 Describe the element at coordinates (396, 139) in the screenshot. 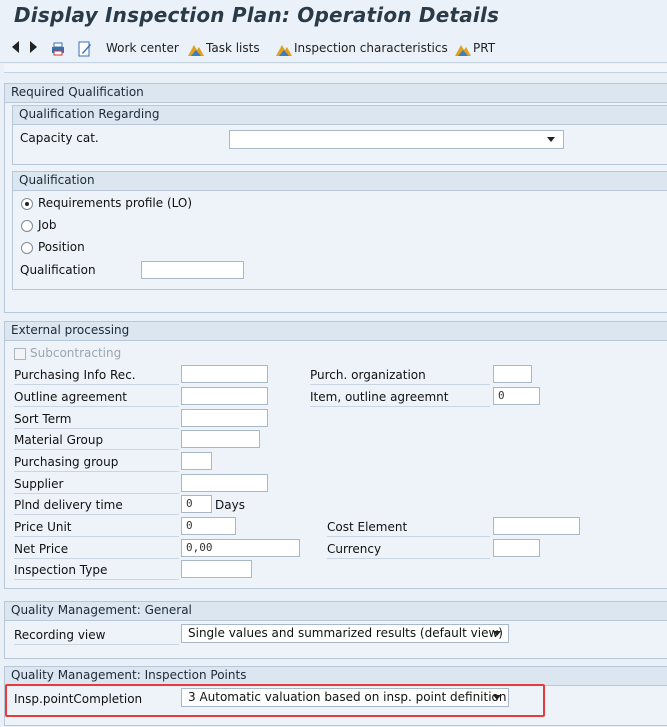

I see `capacity-cat-dropdown` at that location.